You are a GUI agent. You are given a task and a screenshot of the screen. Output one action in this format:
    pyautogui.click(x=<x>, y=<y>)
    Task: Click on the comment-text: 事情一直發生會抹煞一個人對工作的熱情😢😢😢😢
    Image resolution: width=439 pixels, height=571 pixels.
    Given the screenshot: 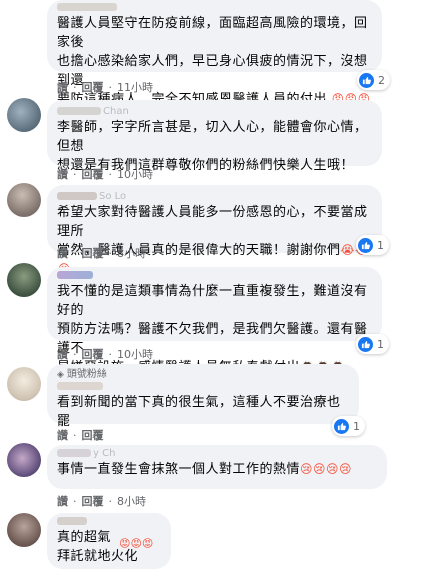 What is the action you would take?
    pyautogui.click(x=205, y=469)
    